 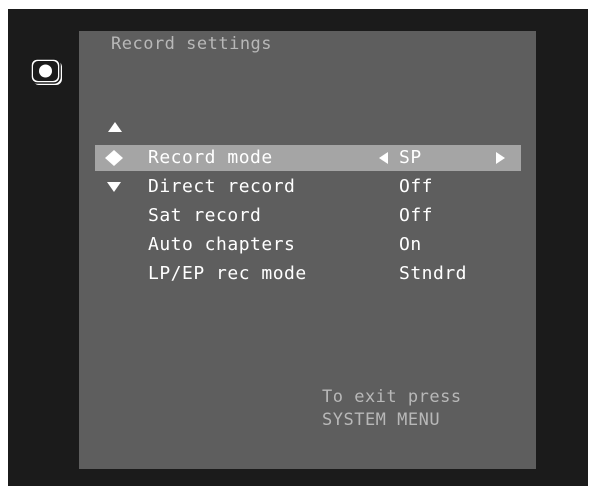 What do you see at coordinates (222, 244) in the screenshot?
I see `menu-row-label: Auto chapters` at bounding box center [222, 244].